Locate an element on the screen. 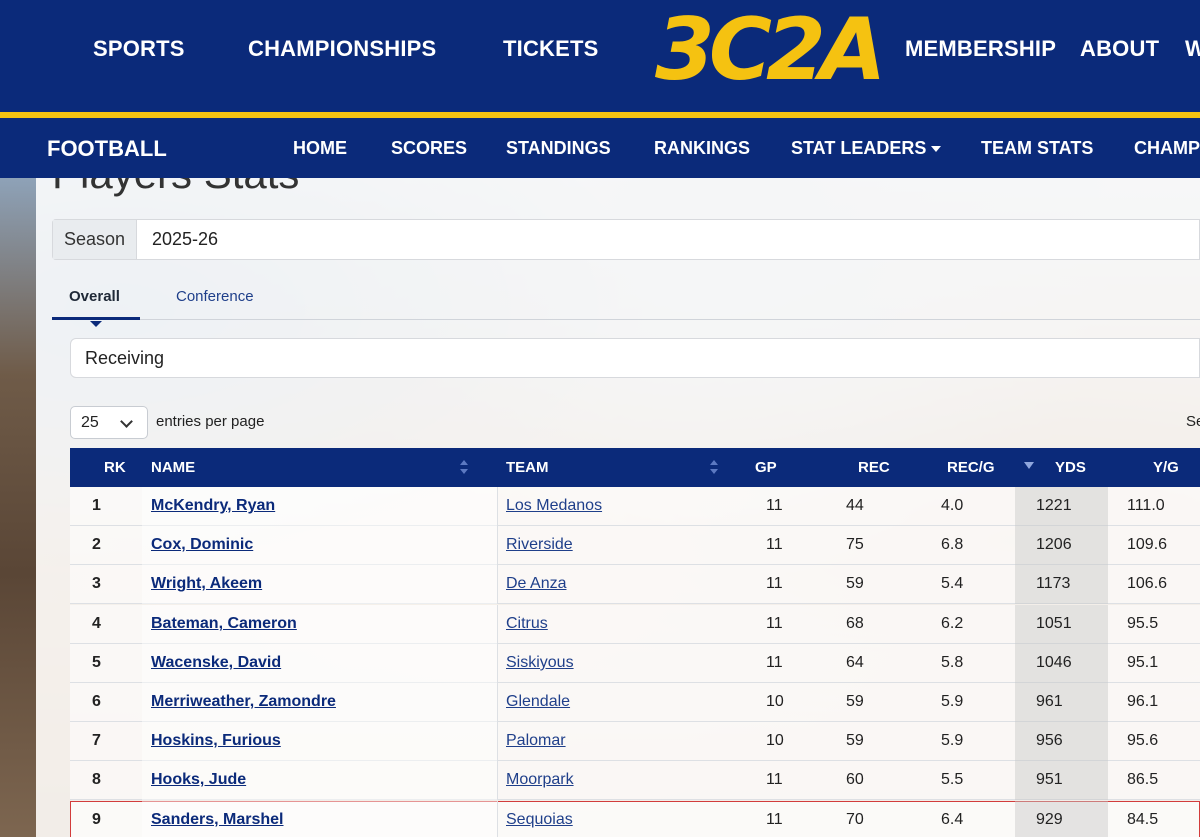  table-row: 4 Bateman, Cameron Citrus 11 68 6.2 1051 95.5 is located at coordinates (635, 624).